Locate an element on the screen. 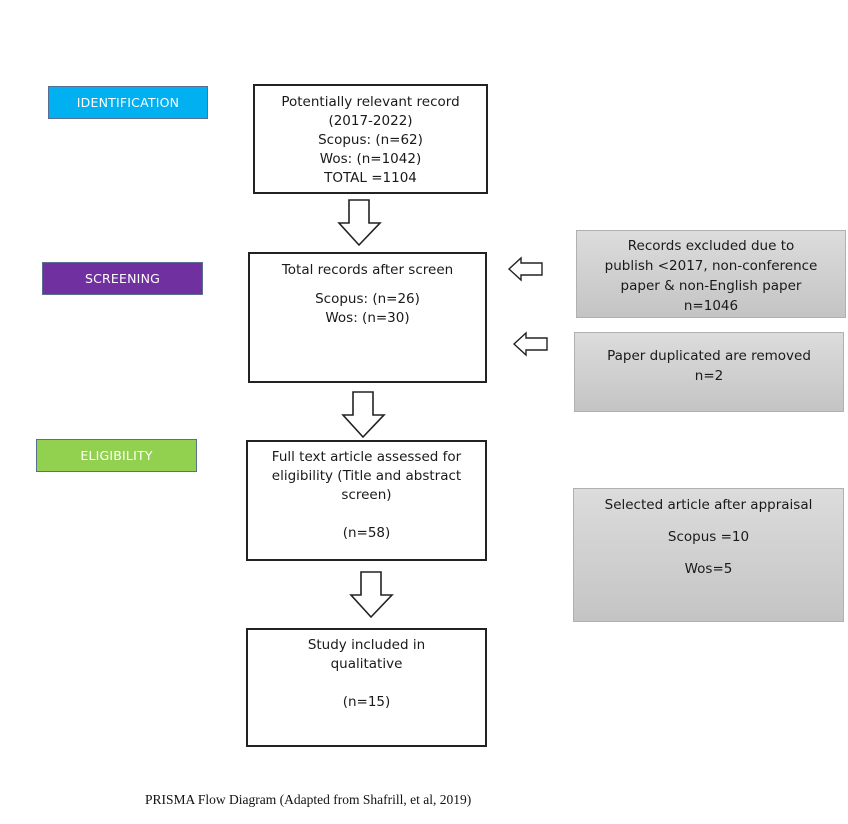  identification-line: TOTAL =1104 is located at coordinates (370, 178).